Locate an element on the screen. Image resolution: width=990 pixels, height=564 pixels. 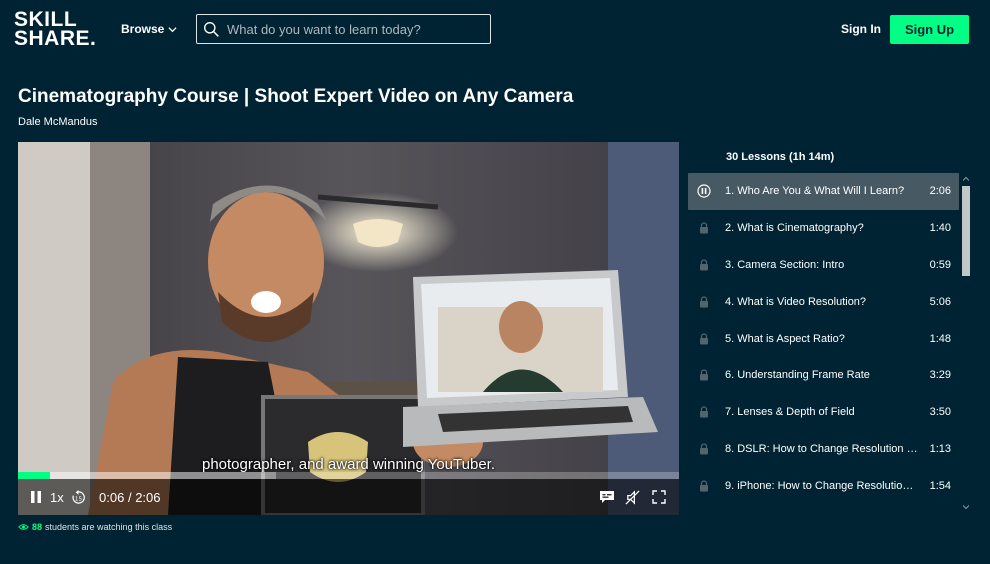
lesson-item: 1. Who Are You & What Will I Learn? 2:06 is located at coordinates (823, 191).